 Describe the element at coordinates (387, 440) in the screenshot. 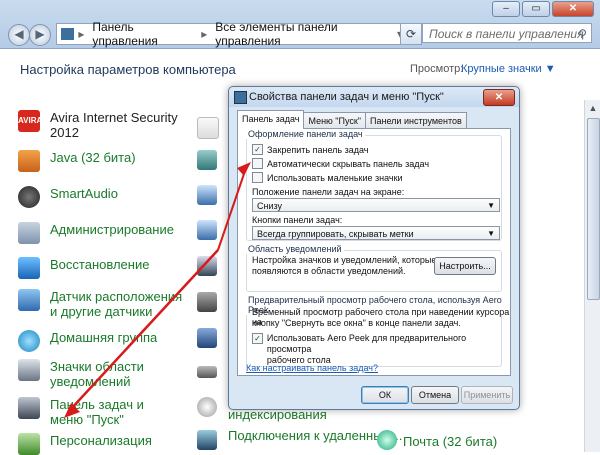

I see `mail-icon` at that location.